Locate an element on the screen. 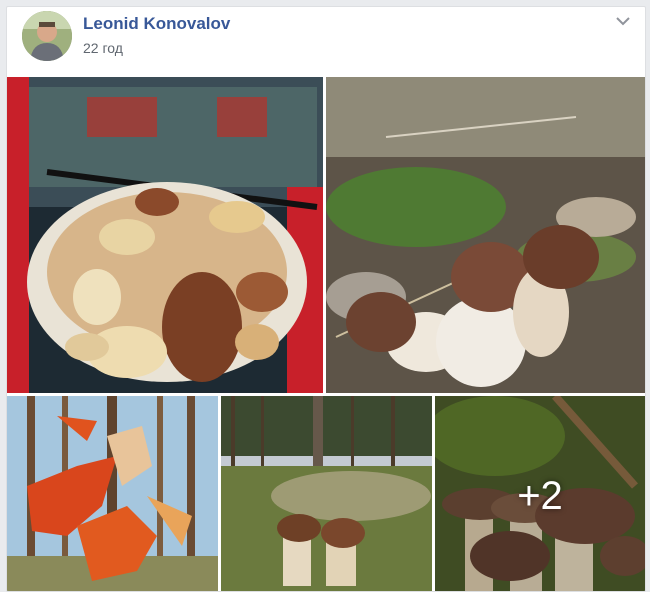  photo-pine-forest is located at coordinates (326, 493).